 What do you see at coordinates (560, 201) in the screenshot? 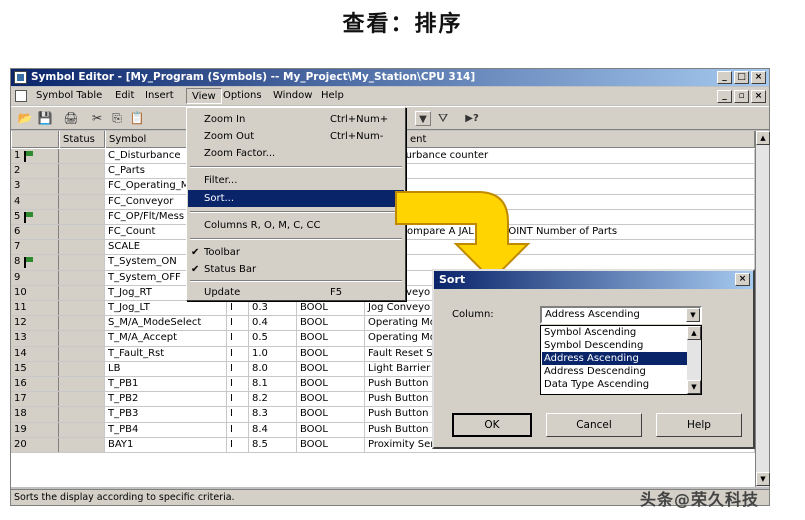
I see `comment-cell: vor control` at bounding box center [560, 201].